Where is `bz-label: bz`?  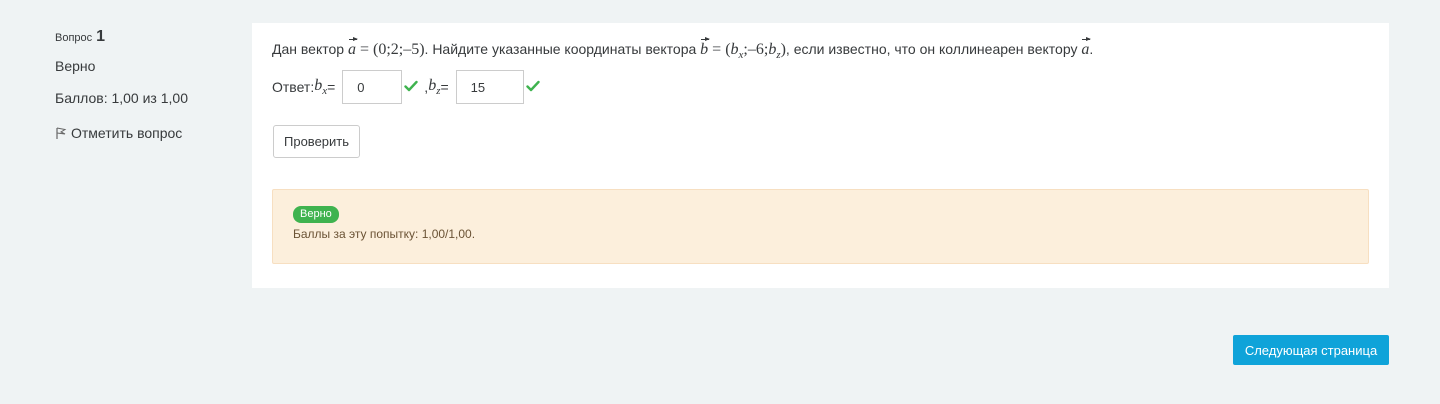 bz-label: bz is located at coordinates (434, 87).